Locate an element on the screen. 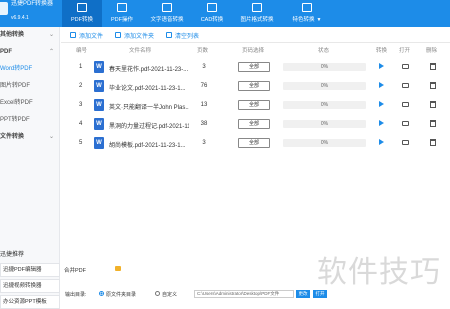  radio-original-folder is located at coordinates (101, 293).